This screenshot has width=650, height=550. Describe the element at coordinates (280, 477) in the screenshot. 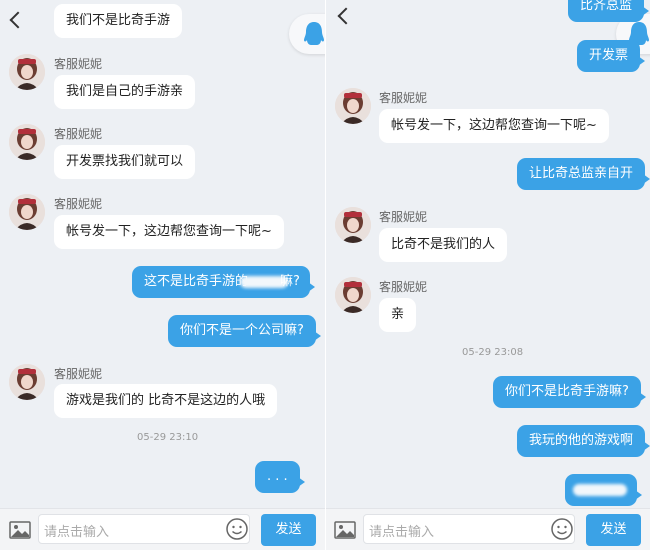

I see `chat-bubble-outgoing: . . .` at that location.